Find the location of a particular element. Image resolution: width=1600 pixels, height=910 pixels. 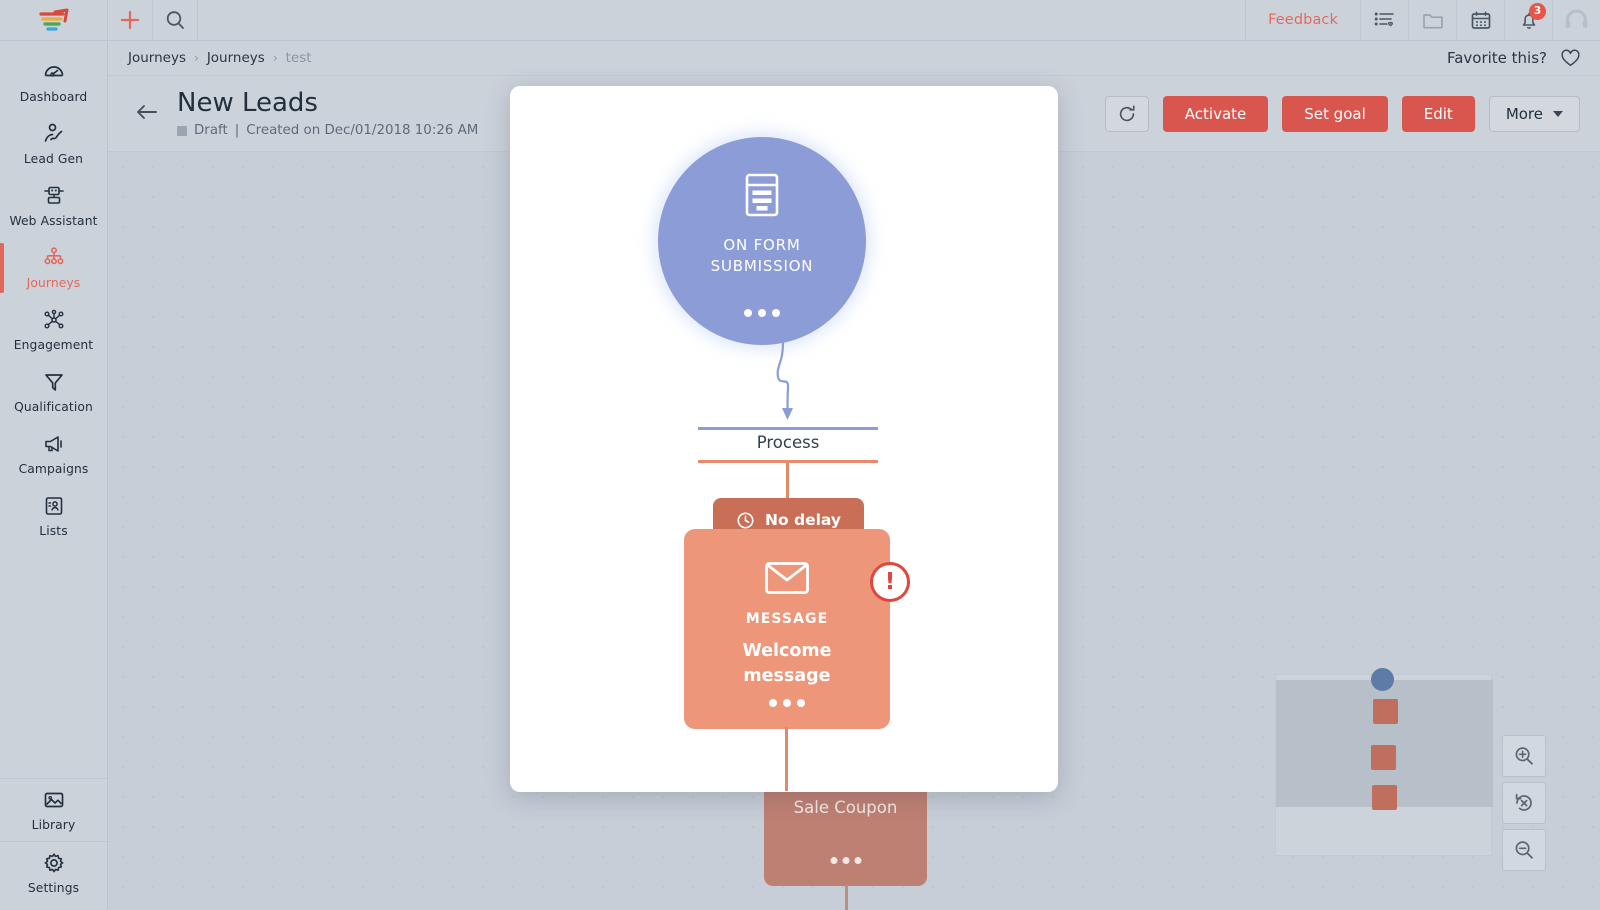

zoom-out-button is located at coordinates (1524, 850).